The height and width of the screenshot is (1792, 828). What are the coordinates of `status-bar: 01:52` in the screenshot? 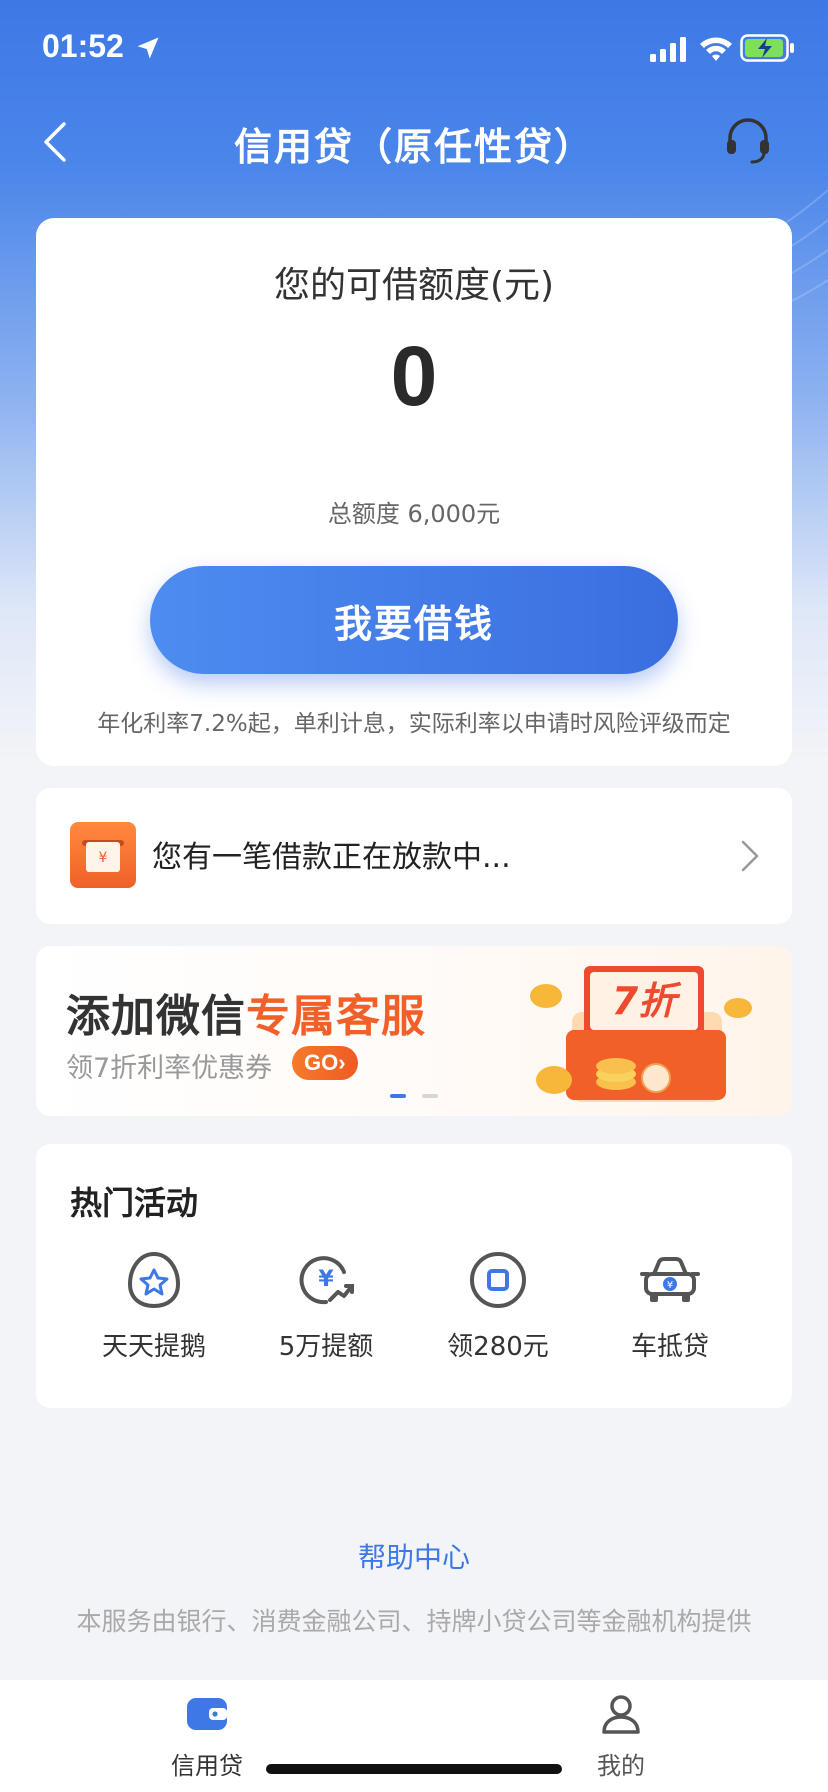 It's located at (414, 50).